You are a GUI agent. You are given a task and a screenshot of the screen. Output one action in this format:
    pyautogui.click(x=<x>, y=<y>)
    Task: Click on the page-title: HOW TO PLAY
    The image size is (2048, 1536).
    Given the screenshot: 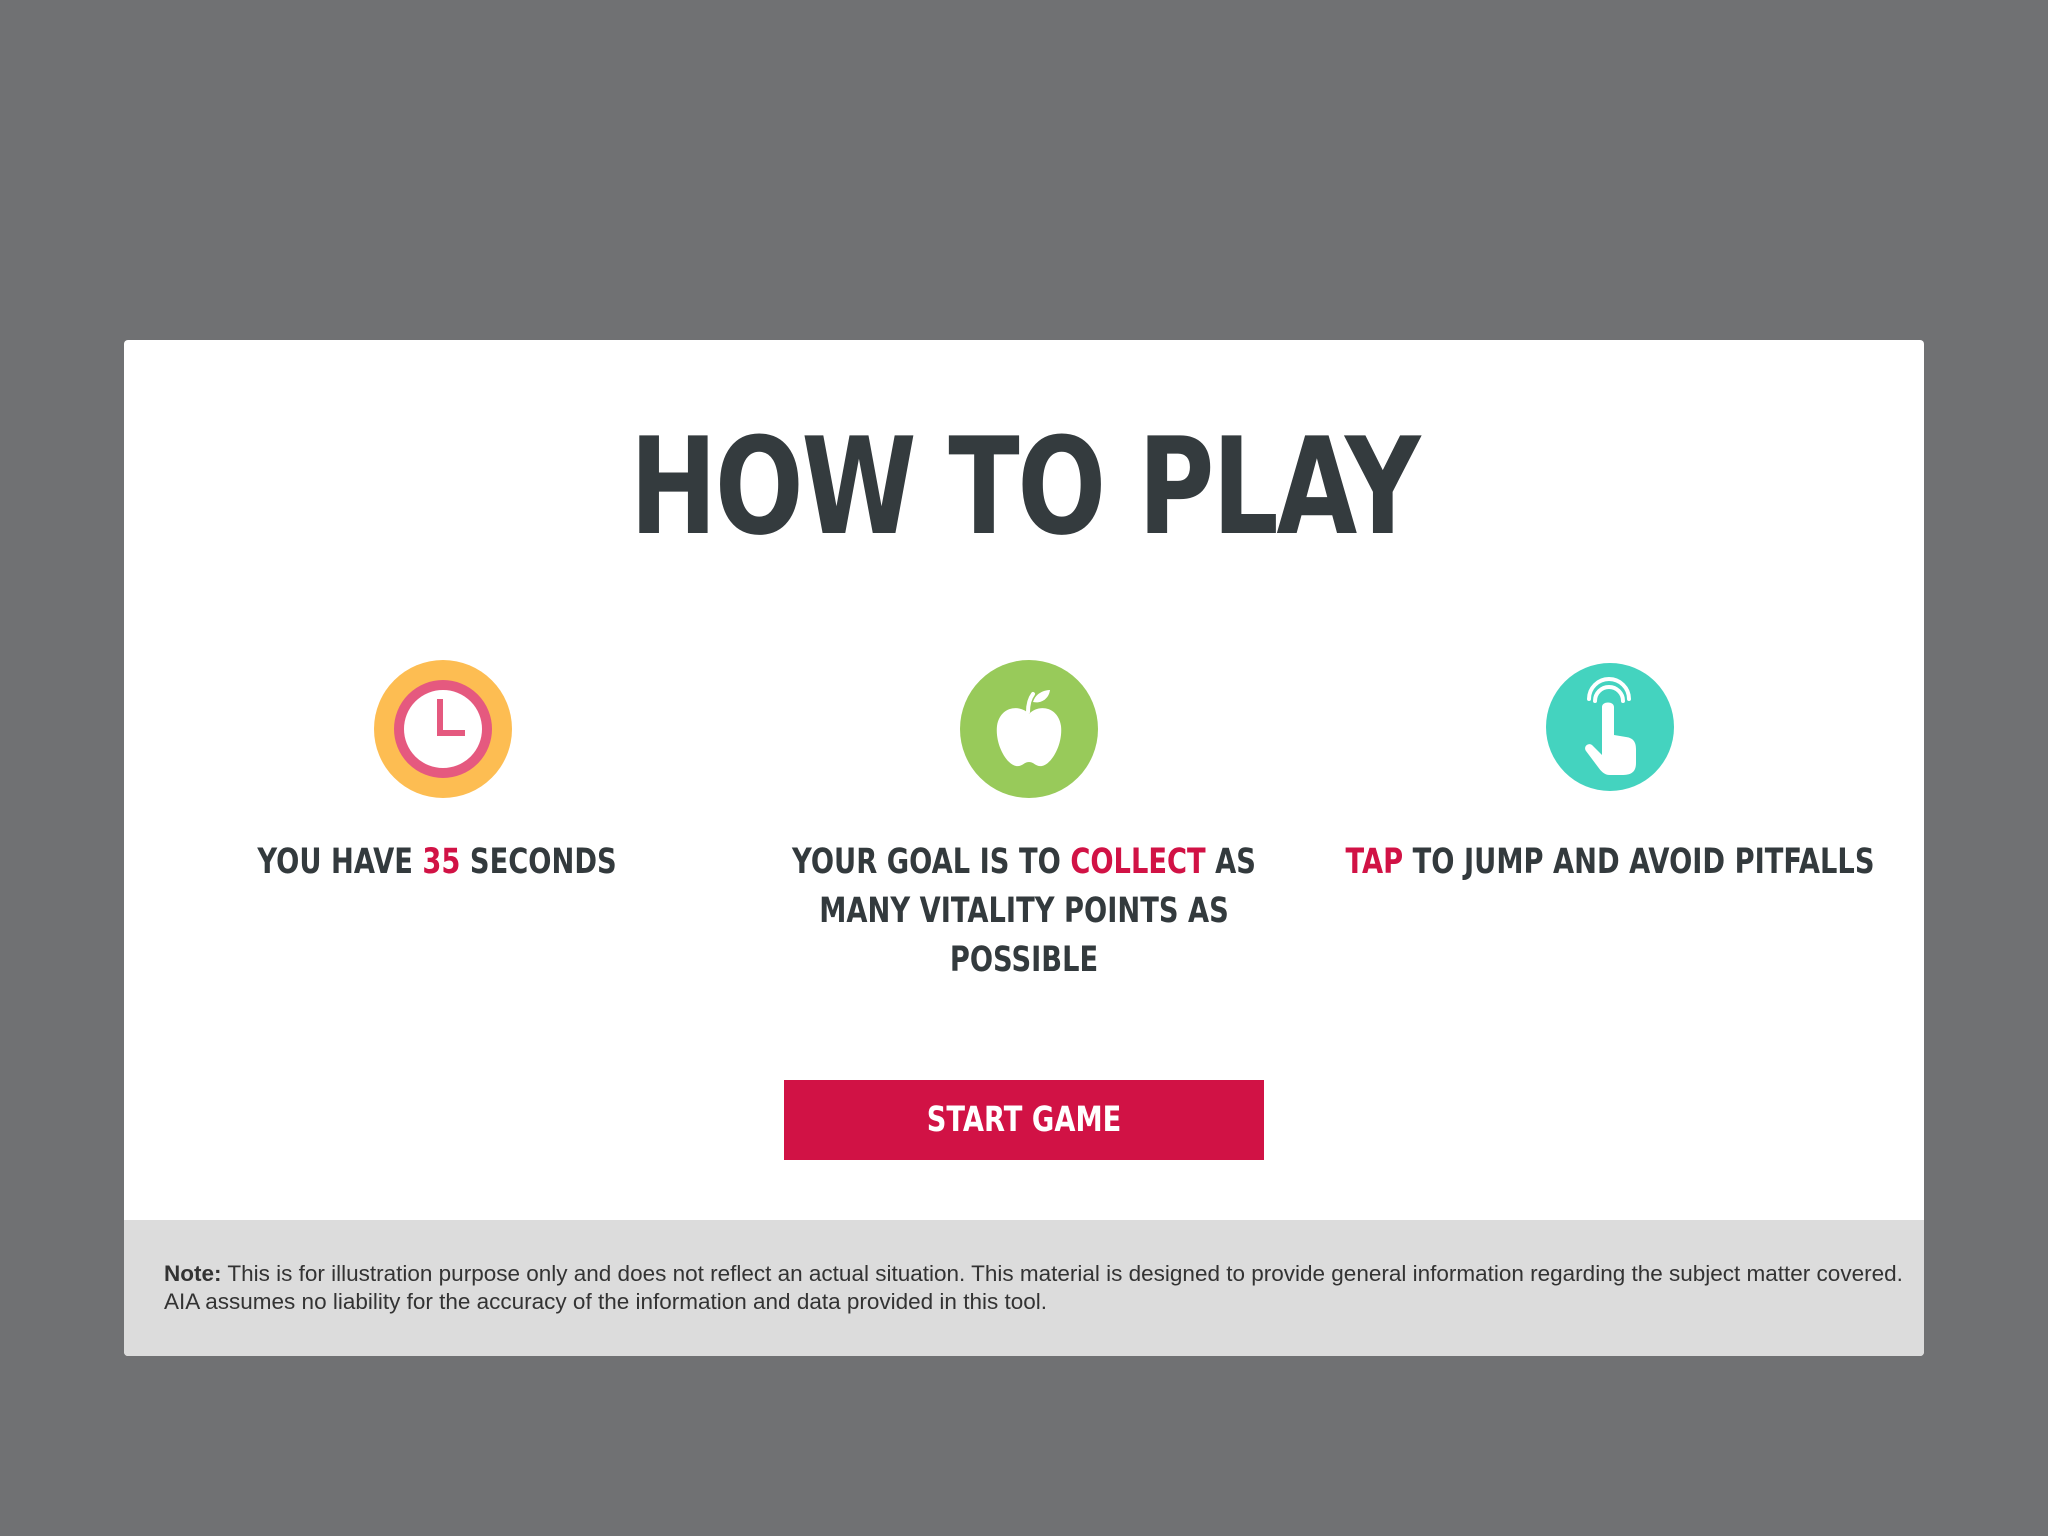 What is the action you would take?
    pyautogui.click(x=1025, y=487)
    